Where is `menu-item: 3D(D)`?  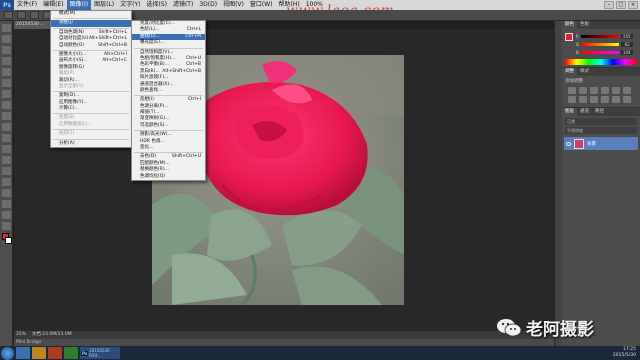 menu-item: 3D(D) is located at coordinates (208, 5).